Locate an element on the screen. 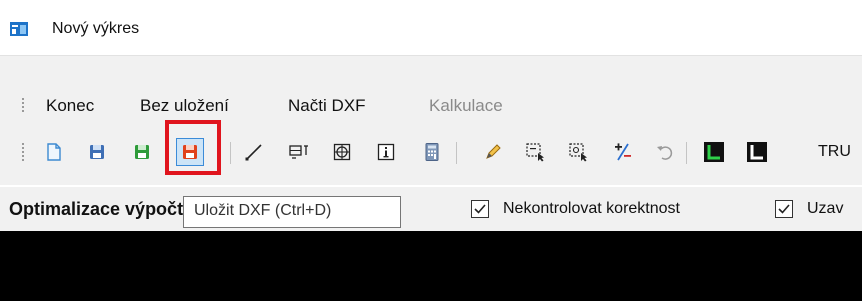  save-green-button is located at coordinates (142, 152).